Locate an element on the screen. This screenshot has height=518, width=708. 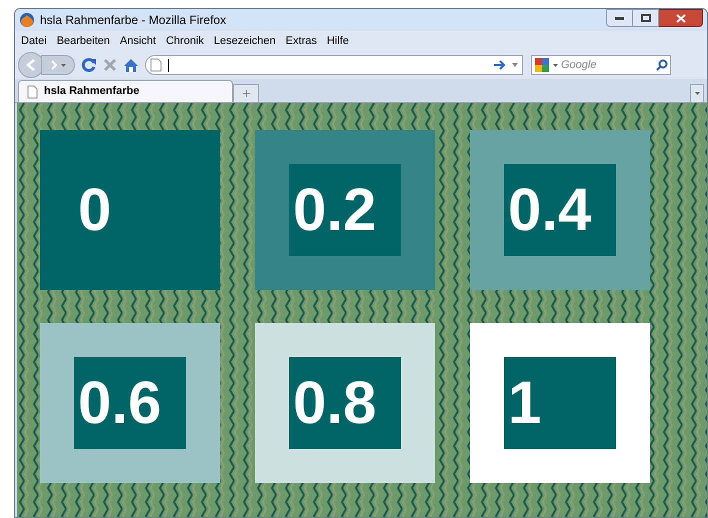
box-label: 0.8 is located at coordinates (334, 403).